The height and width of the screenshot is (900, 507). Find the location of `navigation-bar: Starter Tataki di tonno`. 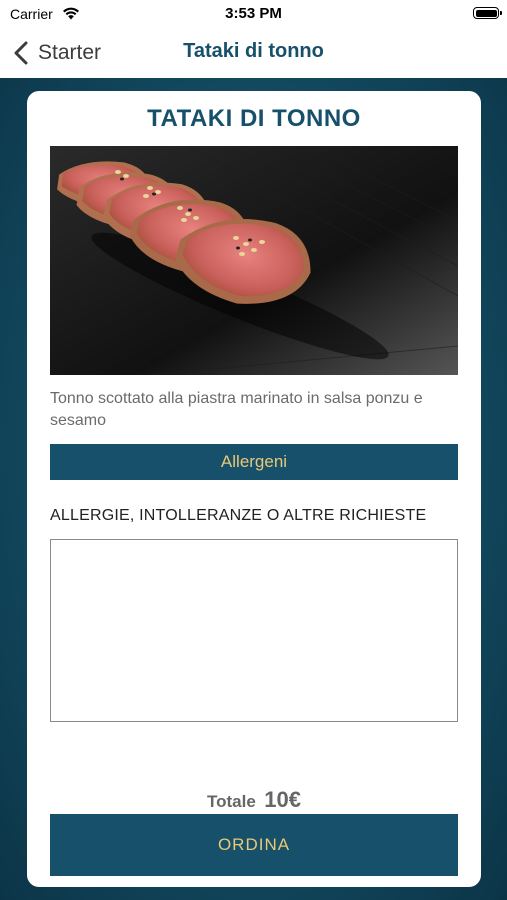

navigation-bar: Starter Tataki di tonno is located at coordinates (253, 53).